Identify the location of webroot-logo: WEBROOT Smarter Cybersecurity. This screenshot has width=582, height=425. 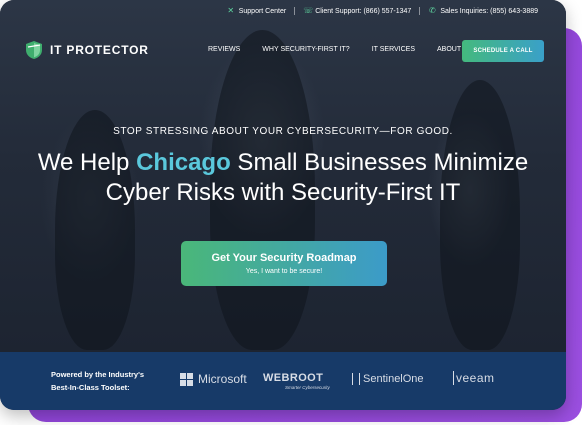
(296, 381).